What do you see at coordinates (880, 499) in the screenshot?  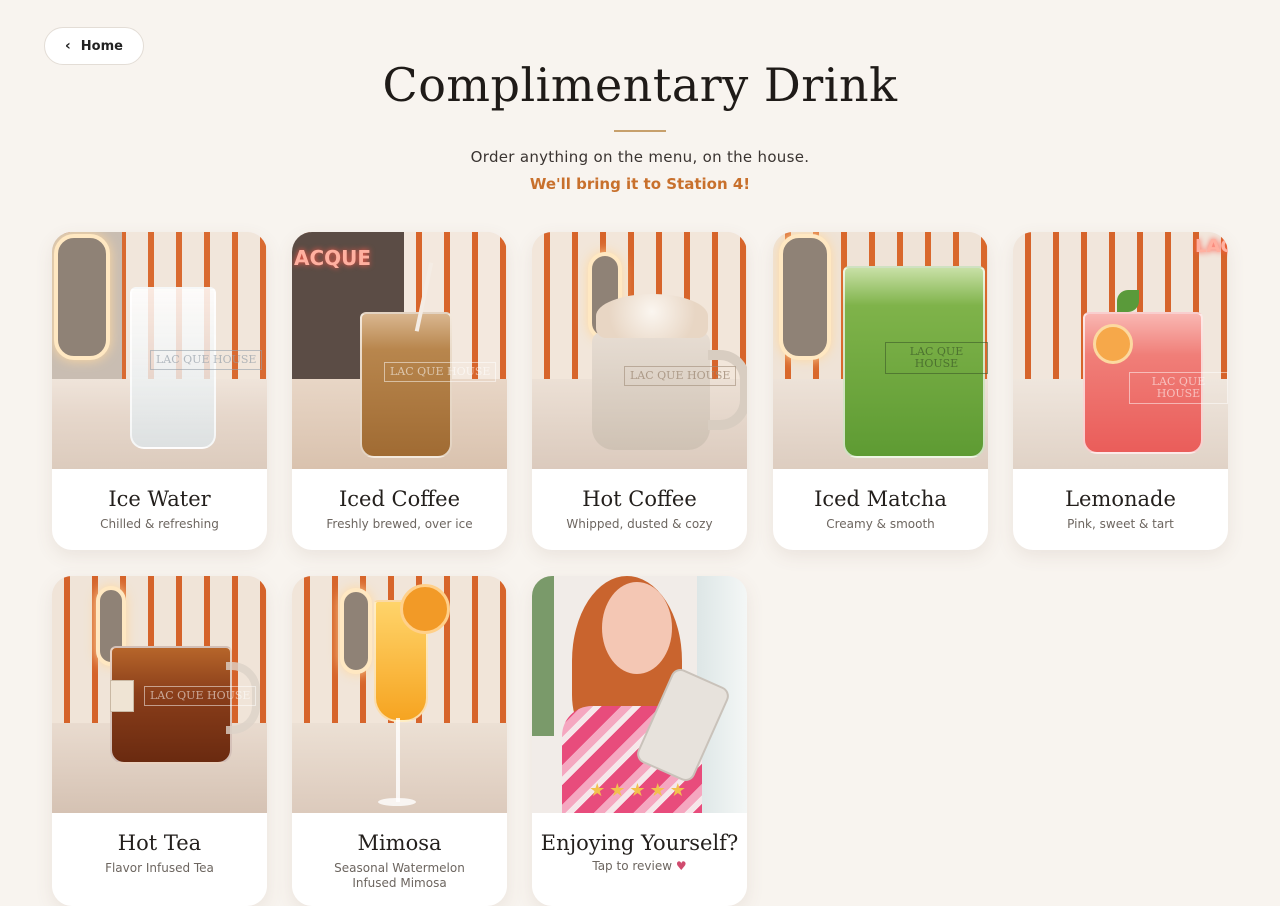 I see `menu-item-name: Iced Matcha` at bounding box center [880, 499].